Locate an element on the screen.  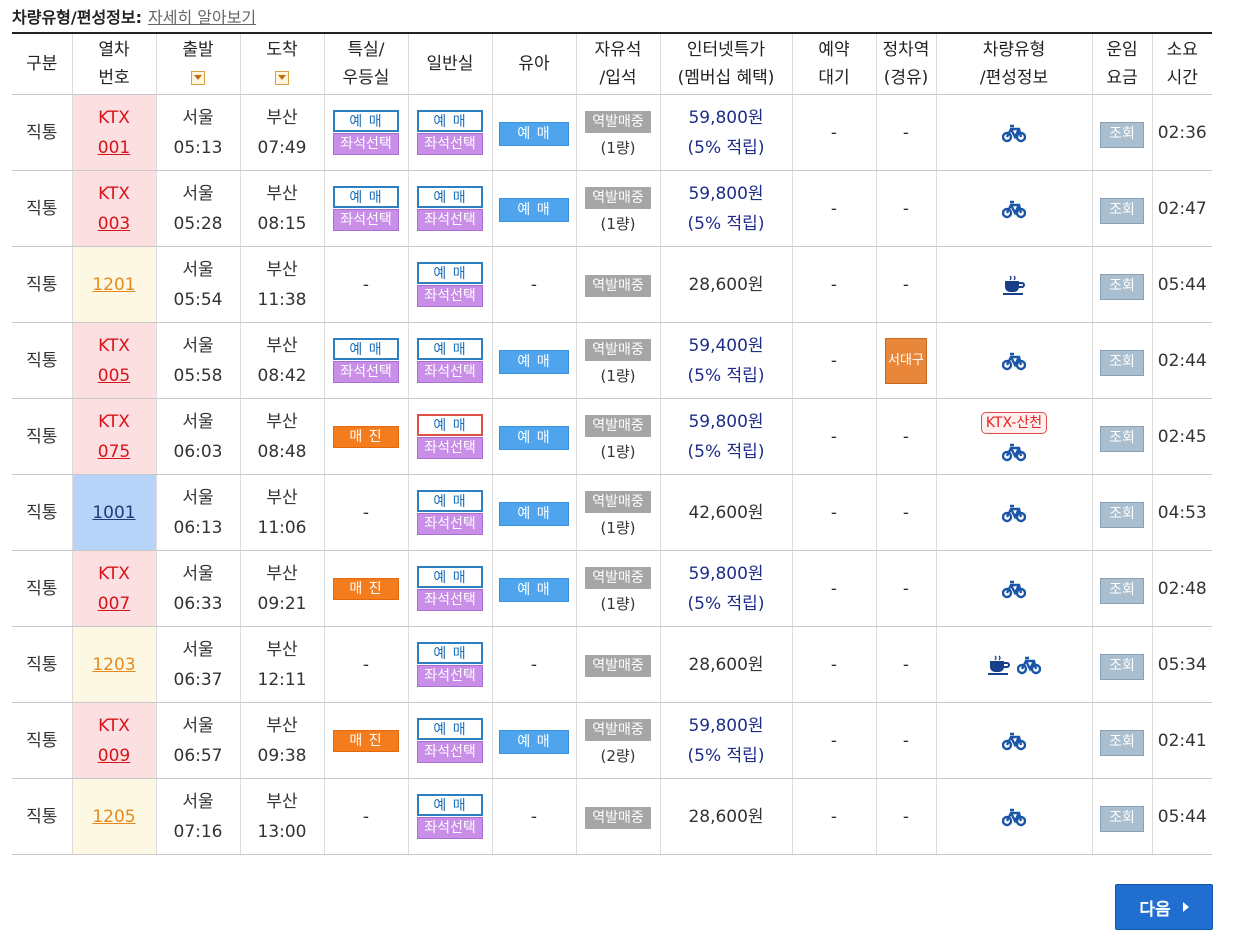
price-value: 59,800원 is located at coordinates (726, 725).